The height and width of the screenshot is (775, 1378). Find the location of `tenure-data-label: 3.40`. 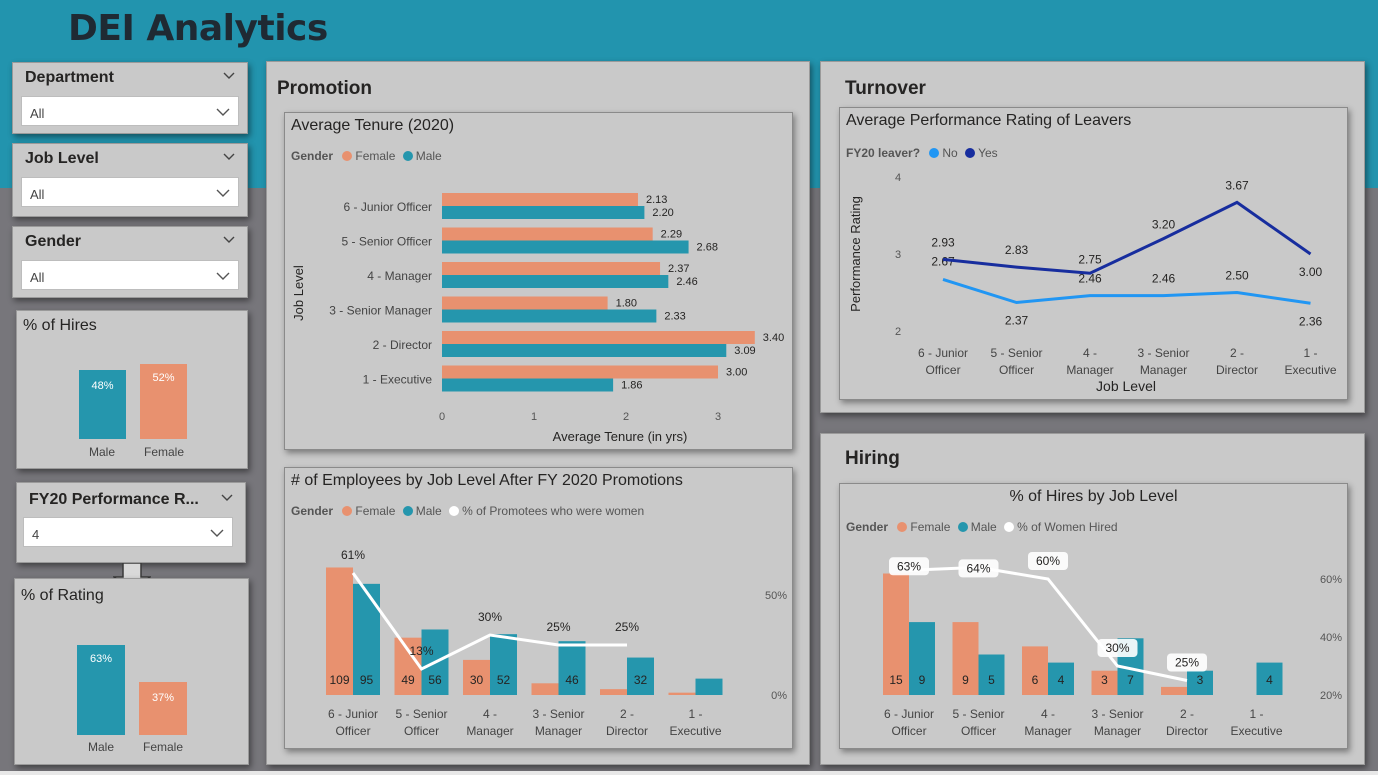

tenure-data-label: 3.40 is located at coordinates (773, 338).